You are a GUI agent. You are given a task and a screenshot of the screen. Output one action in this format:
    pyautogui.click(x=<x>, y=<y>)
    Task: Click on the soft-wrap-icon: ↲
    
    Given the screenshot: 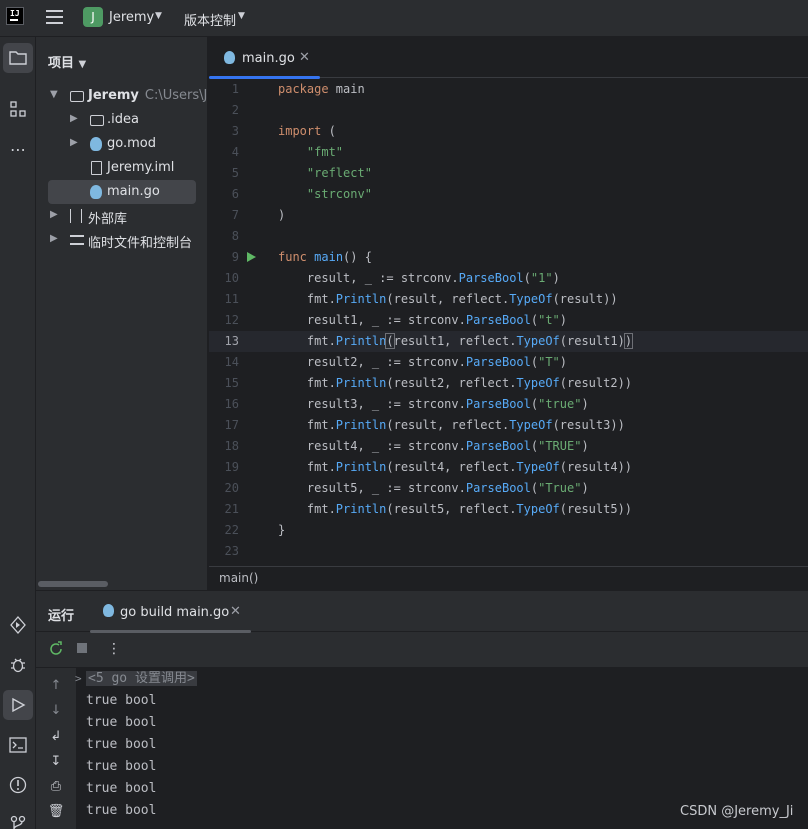 What is the action you would take?
    pyautogui.click(x=56, y=738)
    